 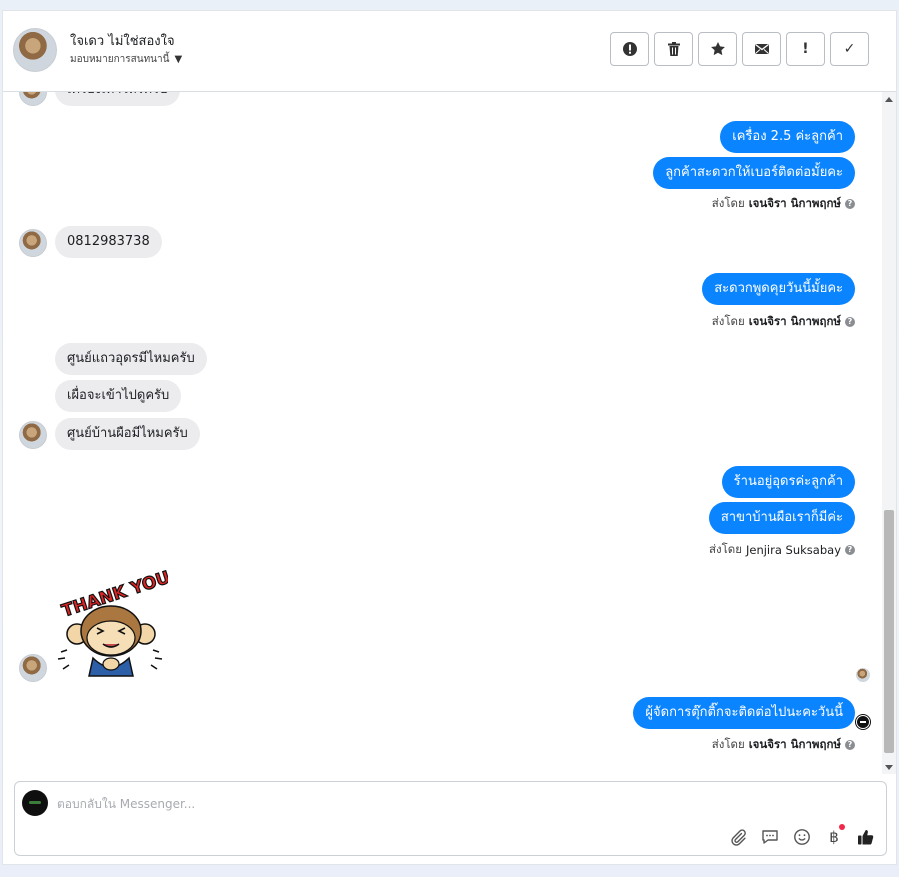 I want to click on attach-file-button, so click(x=738, y=837).